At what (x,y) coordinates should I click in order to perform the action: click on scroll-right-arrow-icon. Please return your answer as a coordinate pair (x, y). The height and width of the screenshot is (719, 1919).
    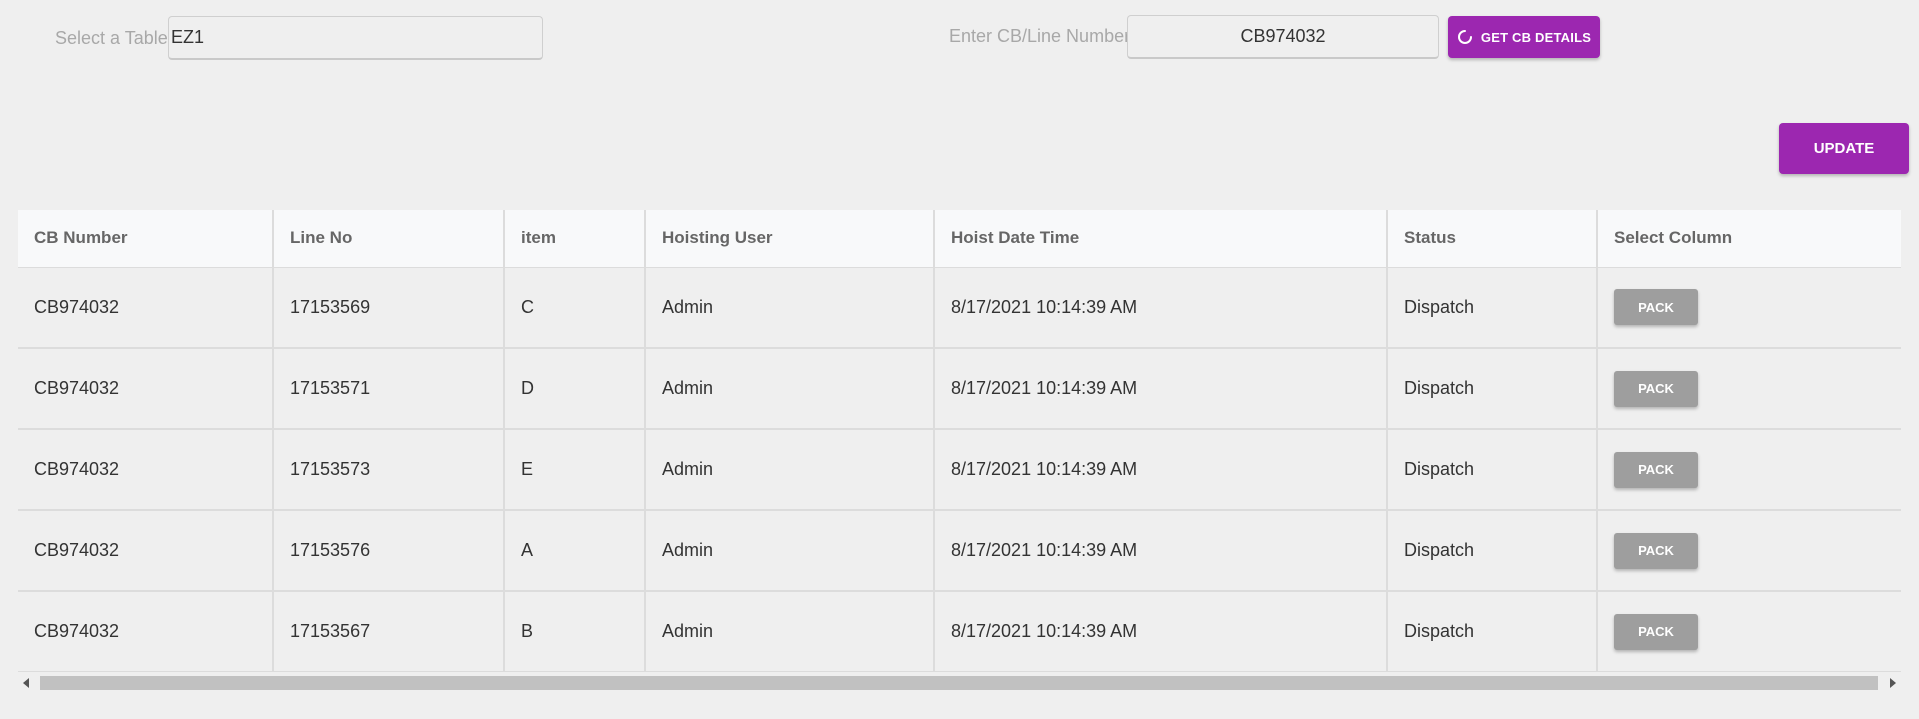
    Looking at the image, I should click on (1893, 683).